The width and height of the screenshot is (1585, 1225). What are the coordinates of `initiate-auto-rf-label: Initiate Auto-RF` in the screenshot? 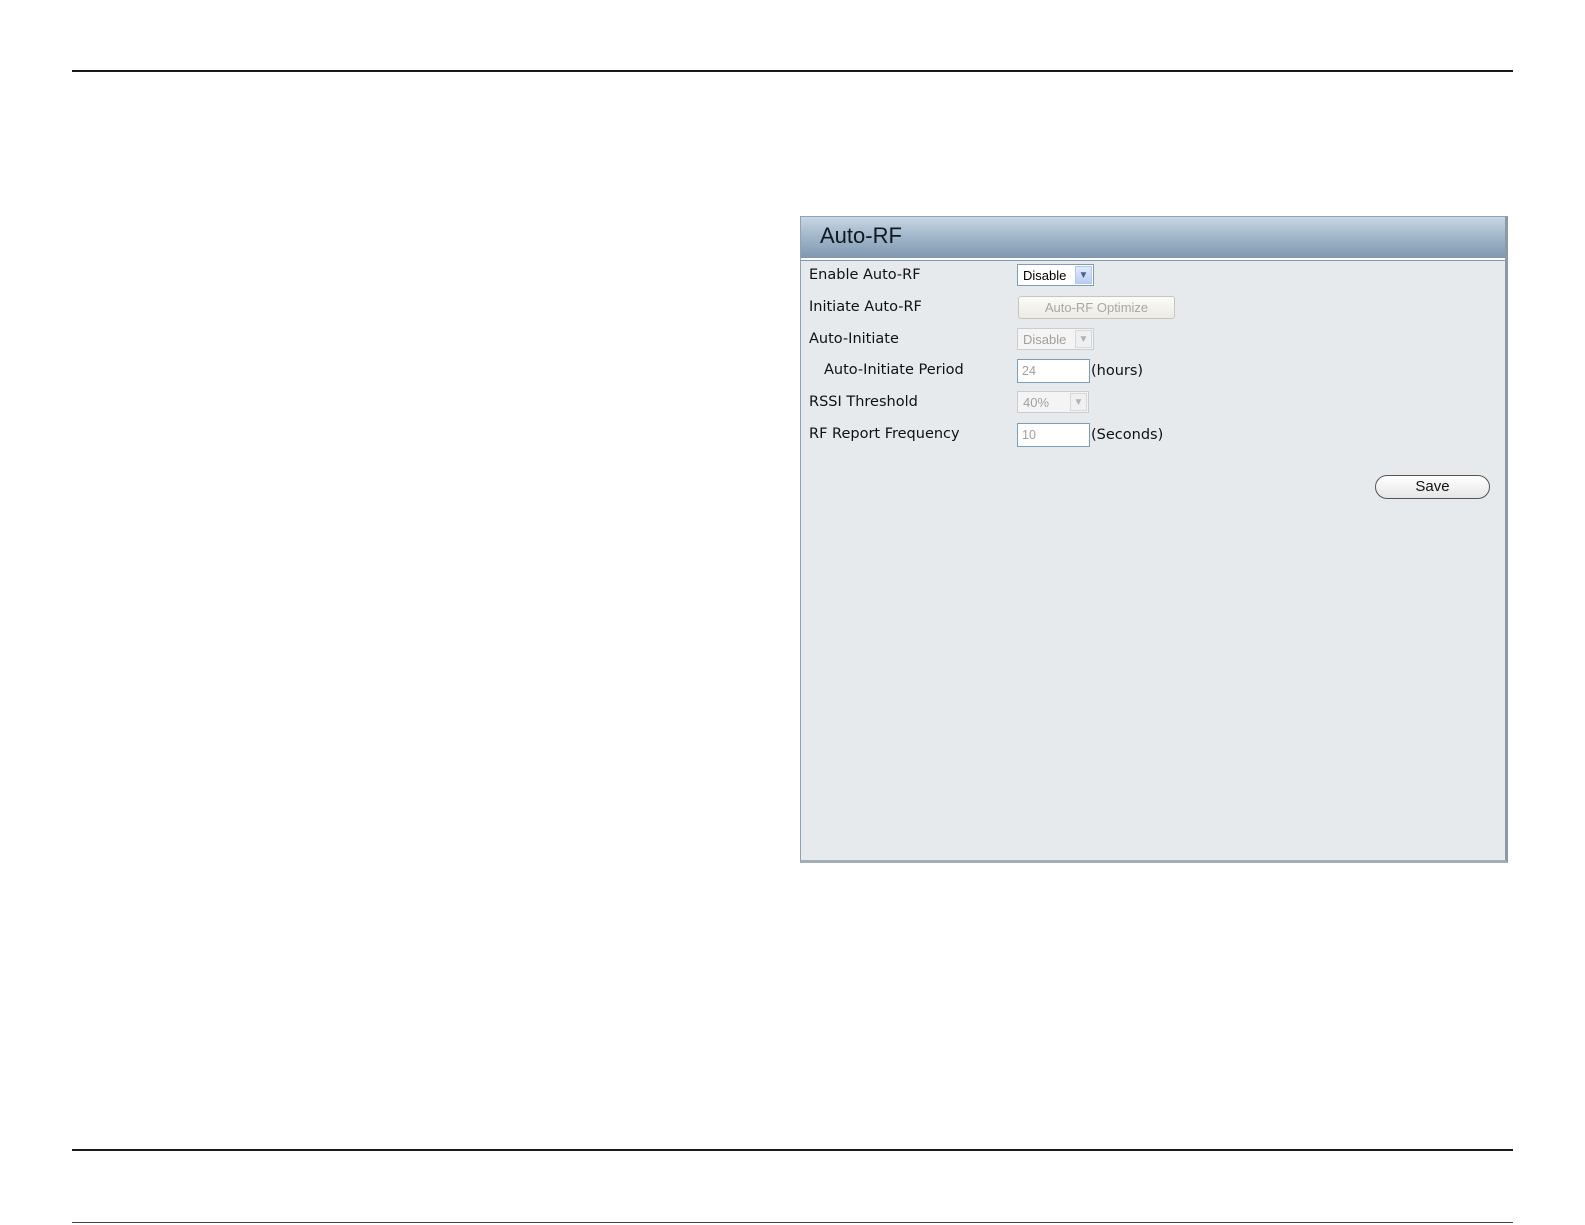 It's located at (865, 307).